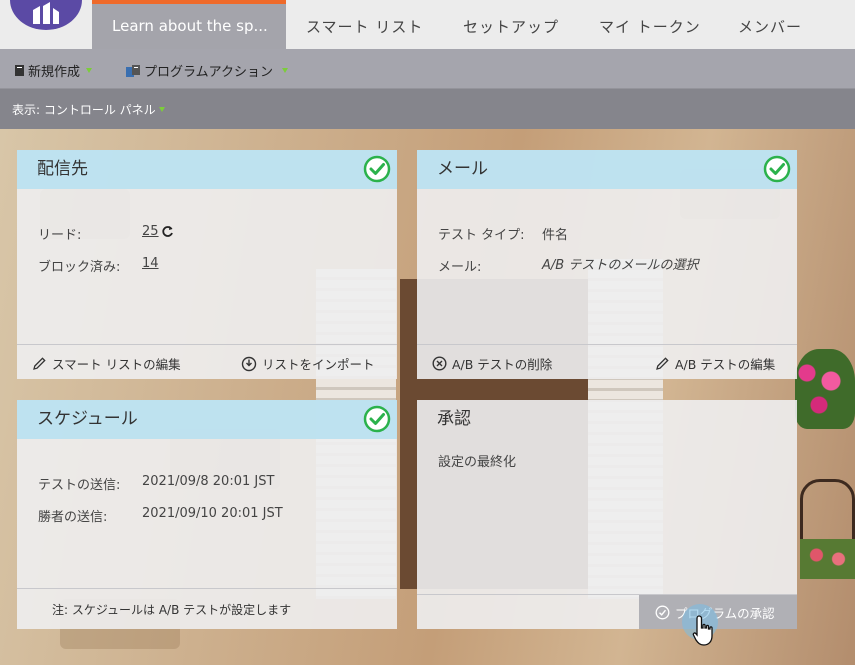 The width and height of the screenshot is (855, 665). I want to click on test-type-value-row: 件名, so click(555, 233).